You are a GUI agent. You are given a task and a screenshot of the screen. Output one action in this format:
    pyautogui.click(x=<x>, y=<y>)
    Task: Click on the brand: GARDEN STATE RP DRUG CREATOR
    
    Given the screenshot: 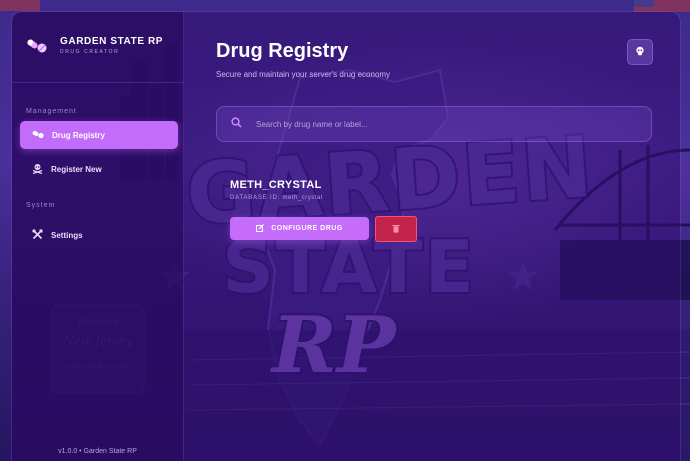 What is the action you would take?
    pyautogui.click(x=94, y=45)
    